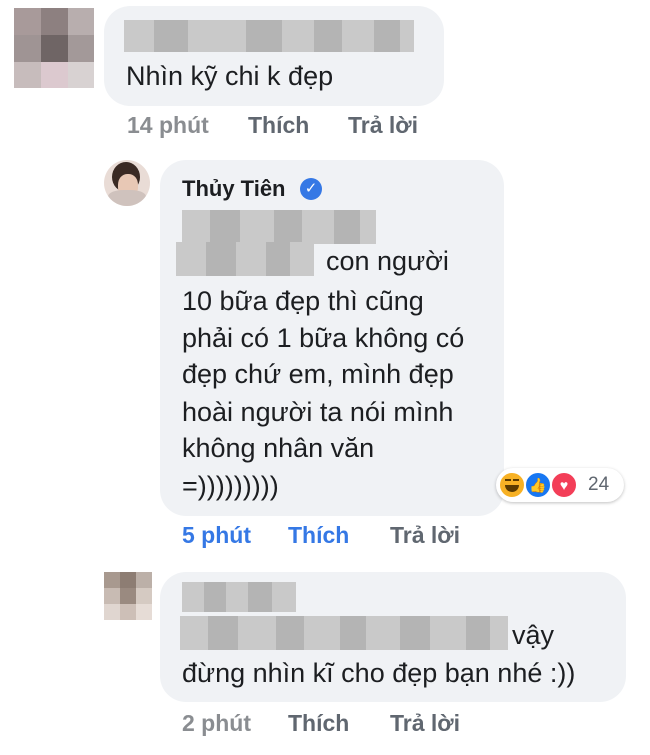 Image resolution: width=650 pixels, height=755 pixels. What do you see at coordinates (318, 374) in the screenshot?
I see `comment-line-2-4: đẹp chứ em, mình đẹp` at bounding box center [318, 374].